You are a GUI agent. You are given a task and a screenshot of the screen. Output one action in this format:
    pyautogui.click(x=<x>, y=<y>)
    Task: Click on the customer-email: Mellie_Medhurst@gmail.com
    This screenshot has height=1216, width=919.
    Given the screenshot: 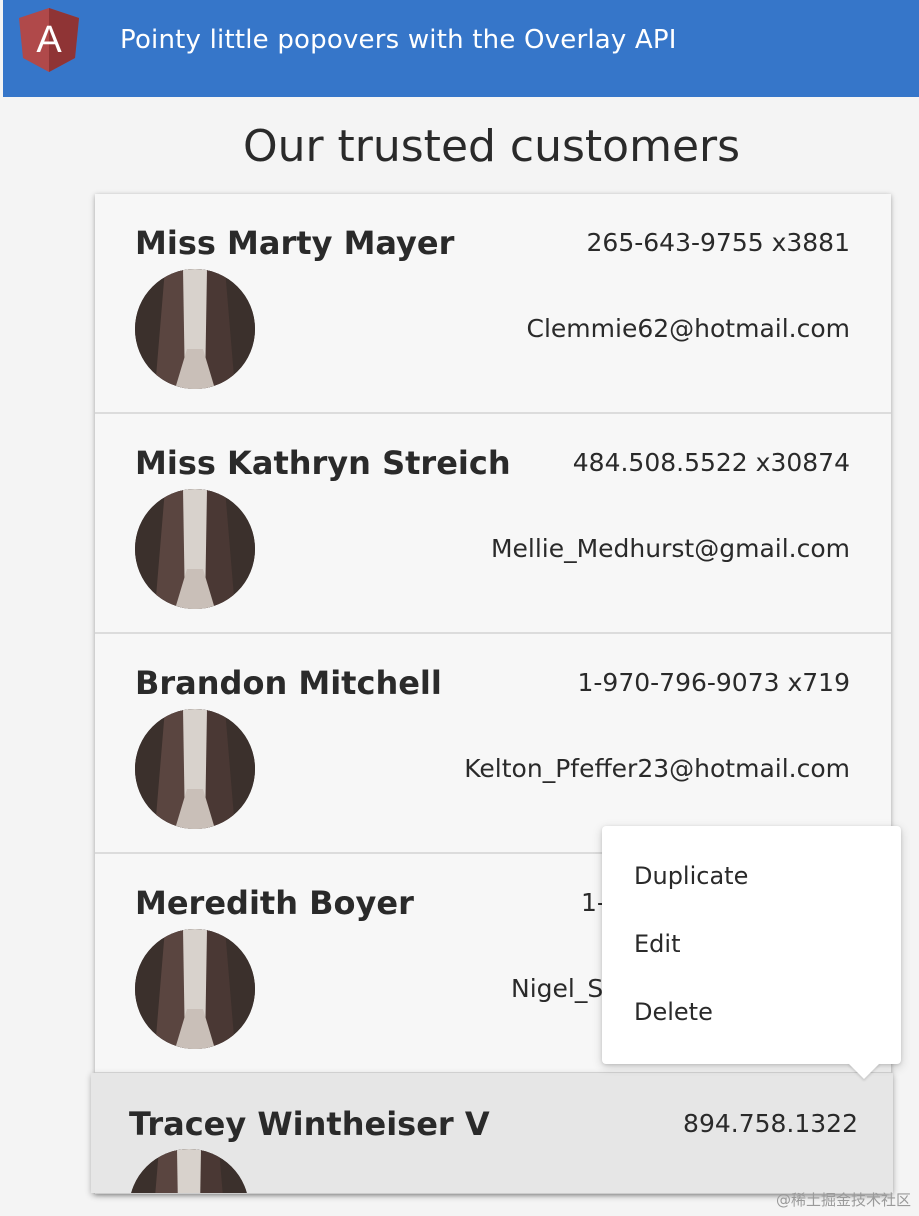 What is the action you would take?
    pyautogui.click(x=670, y=548)
    